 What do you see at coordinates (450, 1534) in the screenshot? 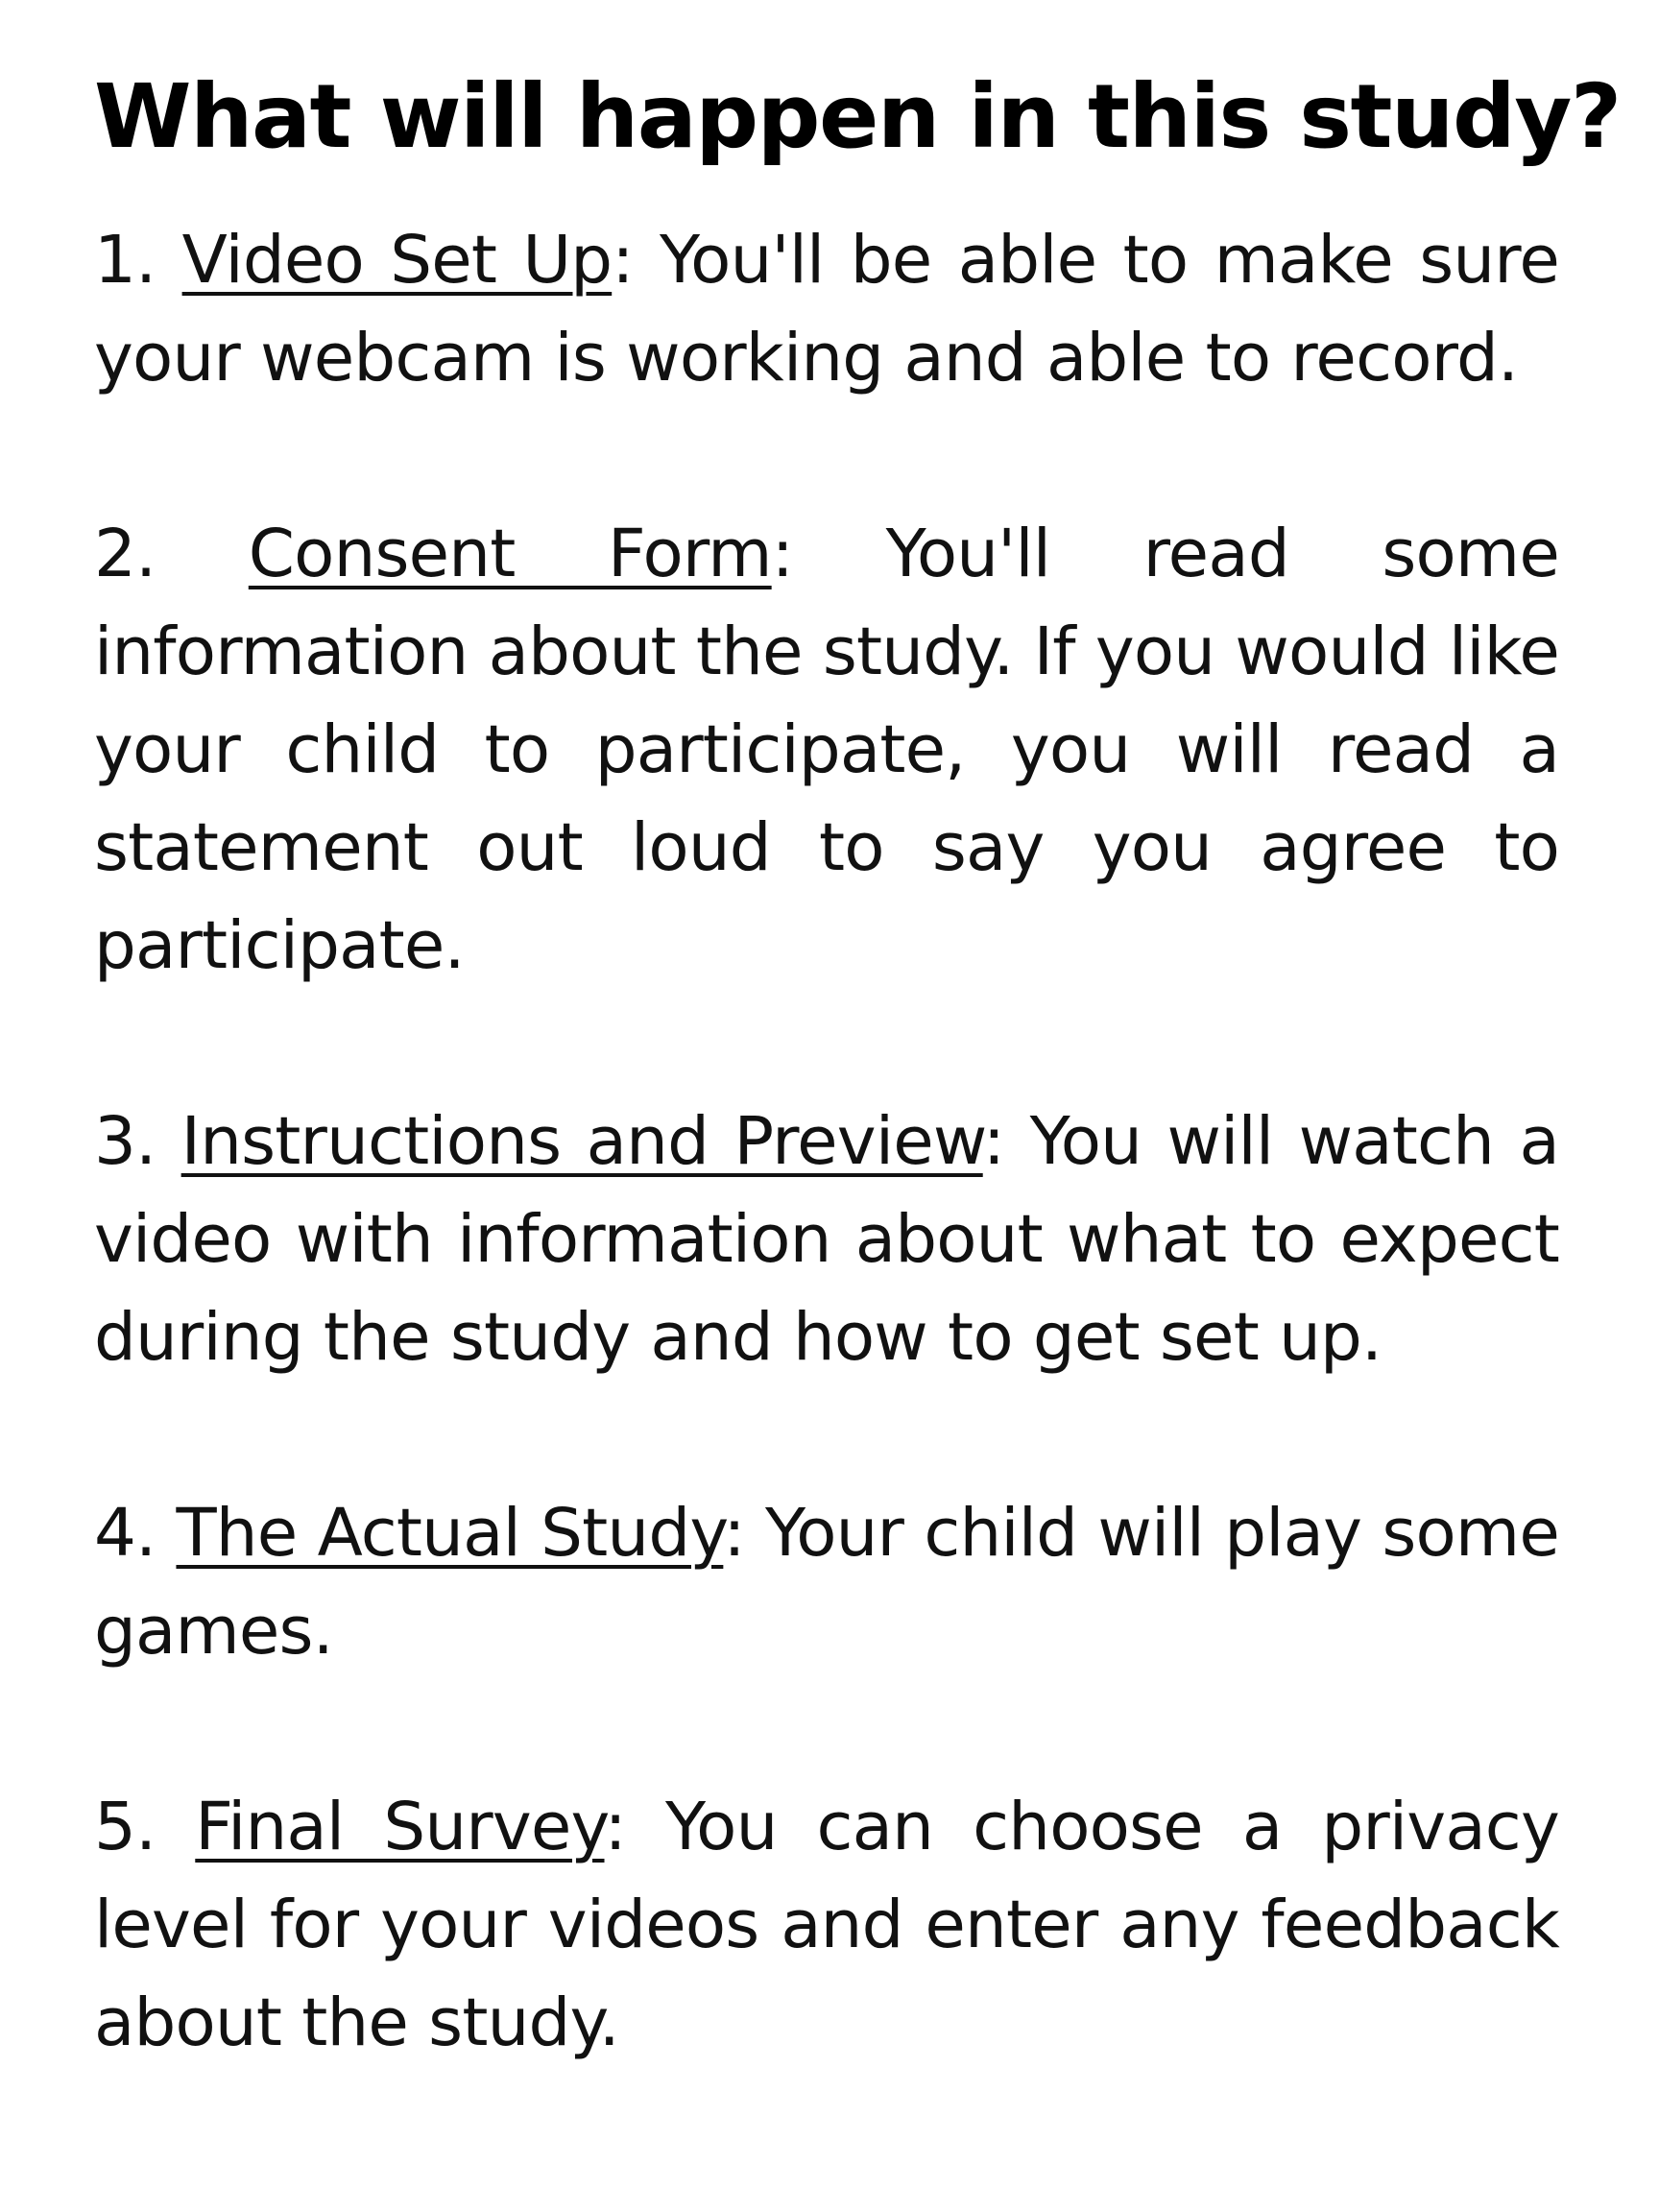
I see `step-label: The Actual Study` at bounding box center [450, 1534].